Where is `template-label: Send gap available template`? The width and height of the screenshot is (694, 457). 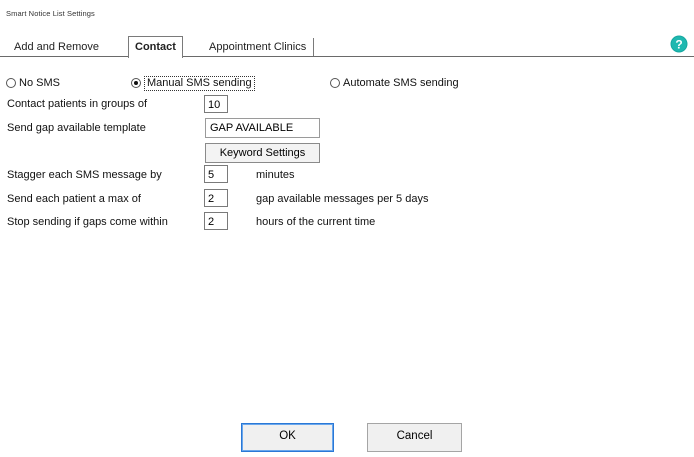 template-label: Send gap available template is located at coordinates (76, 128).